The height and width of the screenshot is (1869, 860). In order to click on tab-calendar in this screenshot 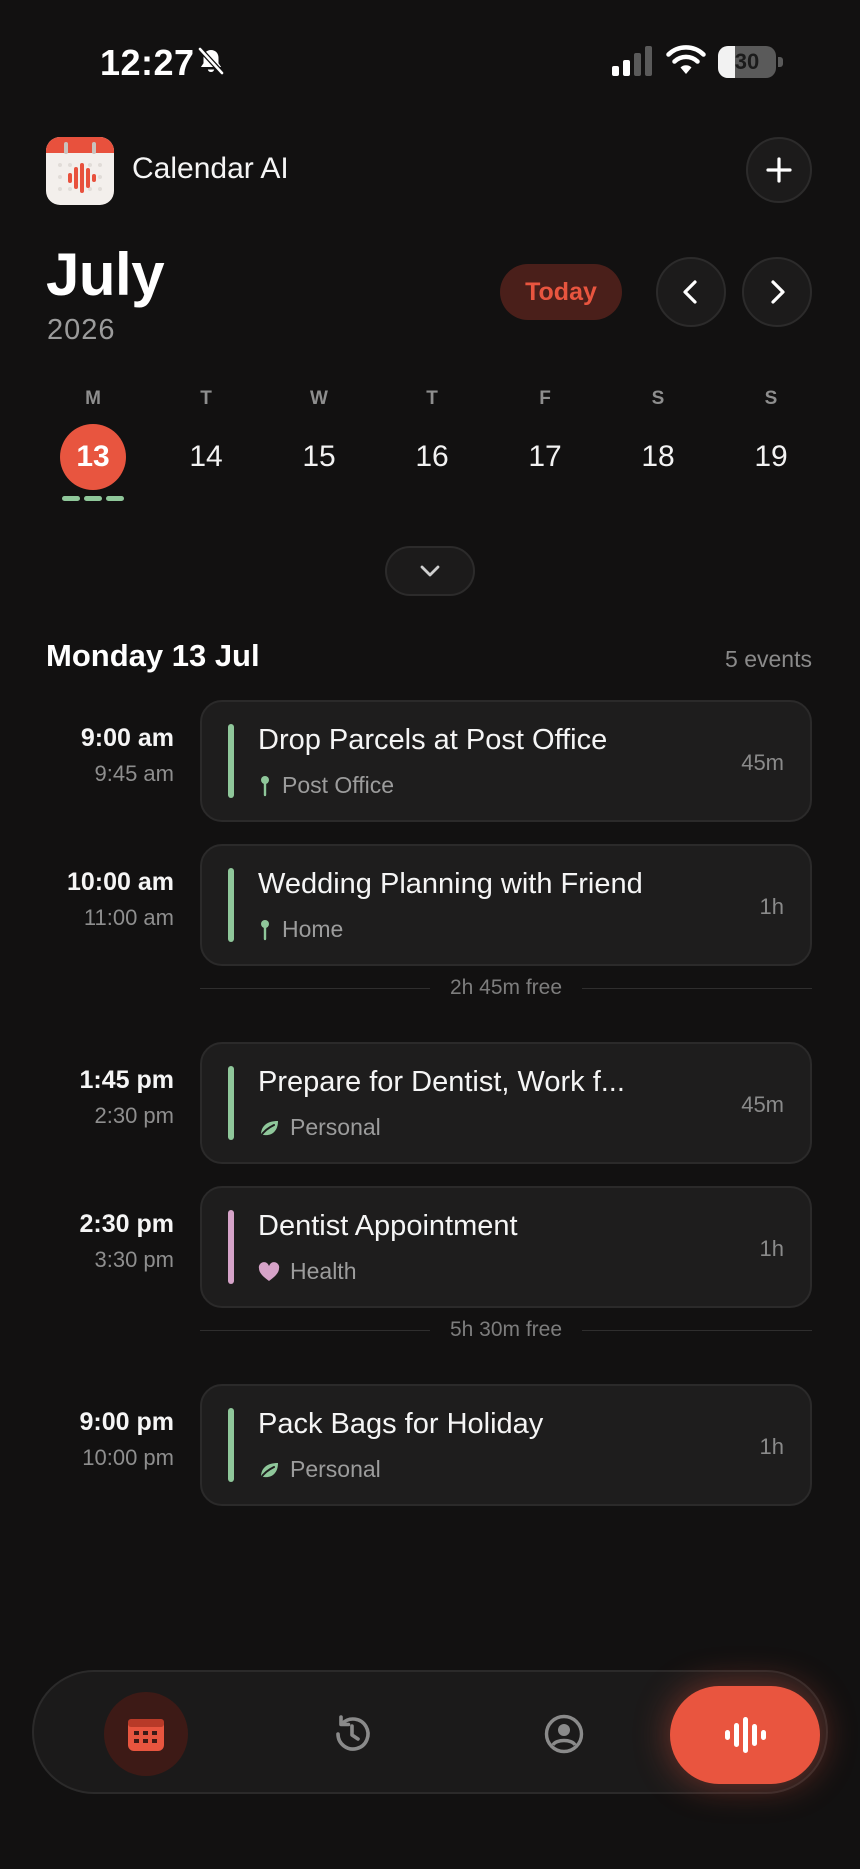, I will do `click(146, 1734)`.